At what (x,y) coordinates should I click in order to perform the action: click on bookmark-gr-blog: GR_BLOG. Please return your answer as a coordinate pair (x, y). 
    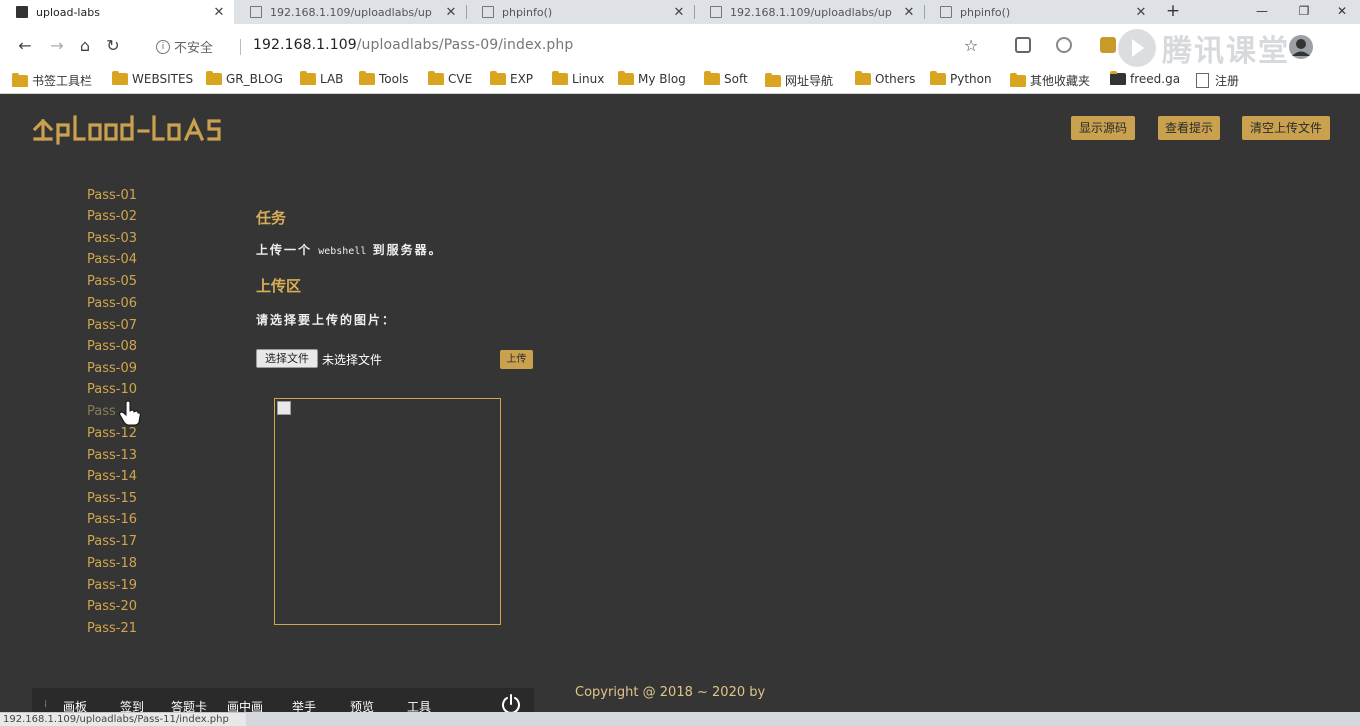
    Looking at the image, I should click on (244, 78).